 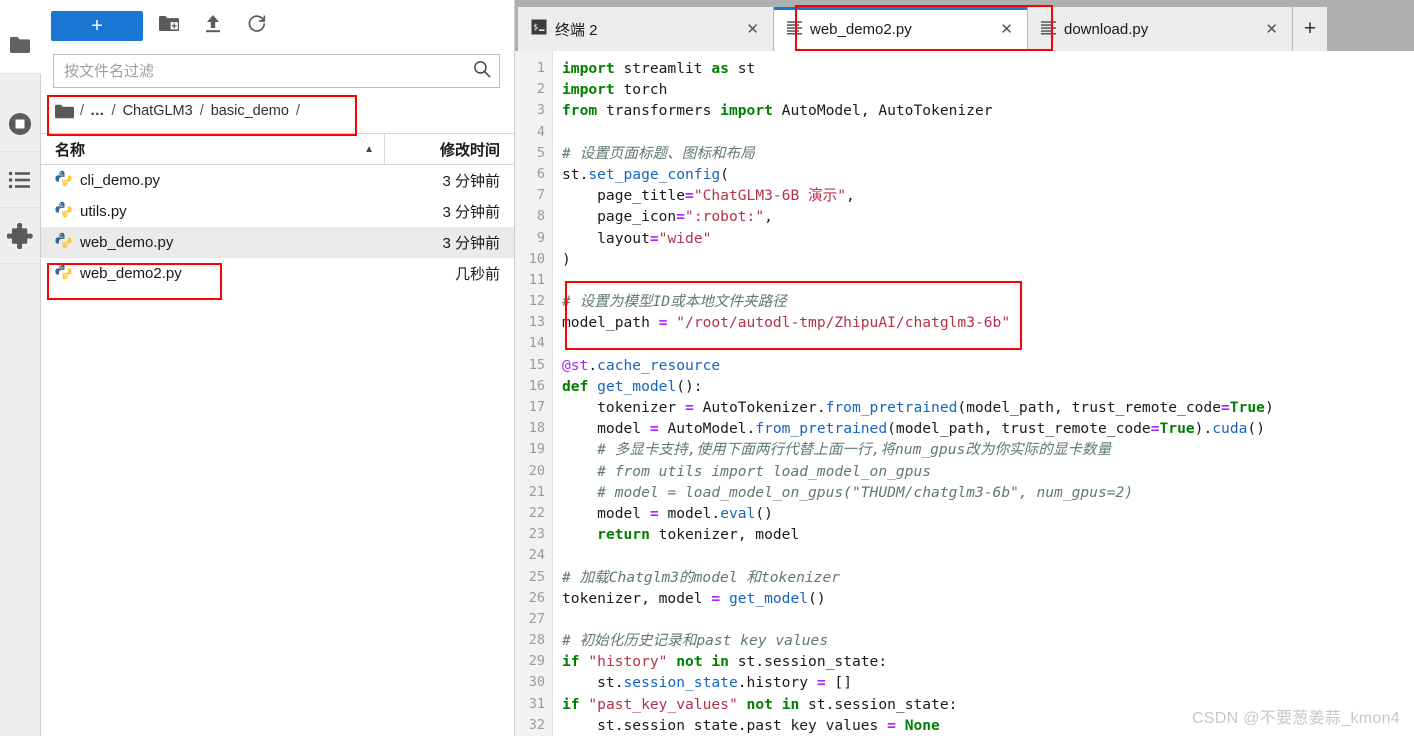 What do you see at coordinates (988, 682) in the screenshot?
I see `code-line: st.session_state.history = []` at bounding box center [988, 682].